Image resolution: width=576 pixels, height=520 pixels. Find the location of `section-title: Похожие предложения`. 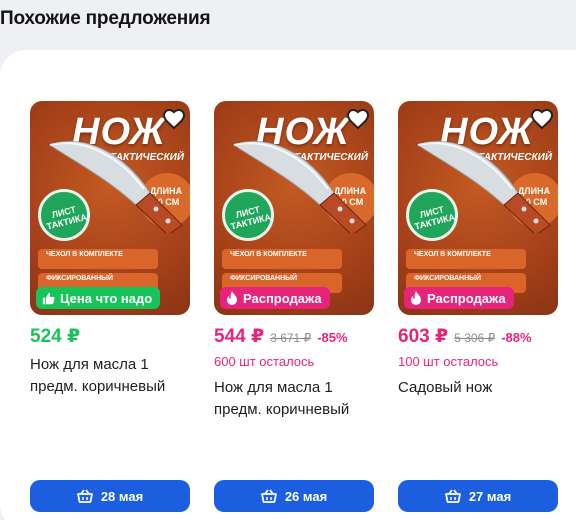

section-title: Похожие предложения is located at coordinates (105, 18).